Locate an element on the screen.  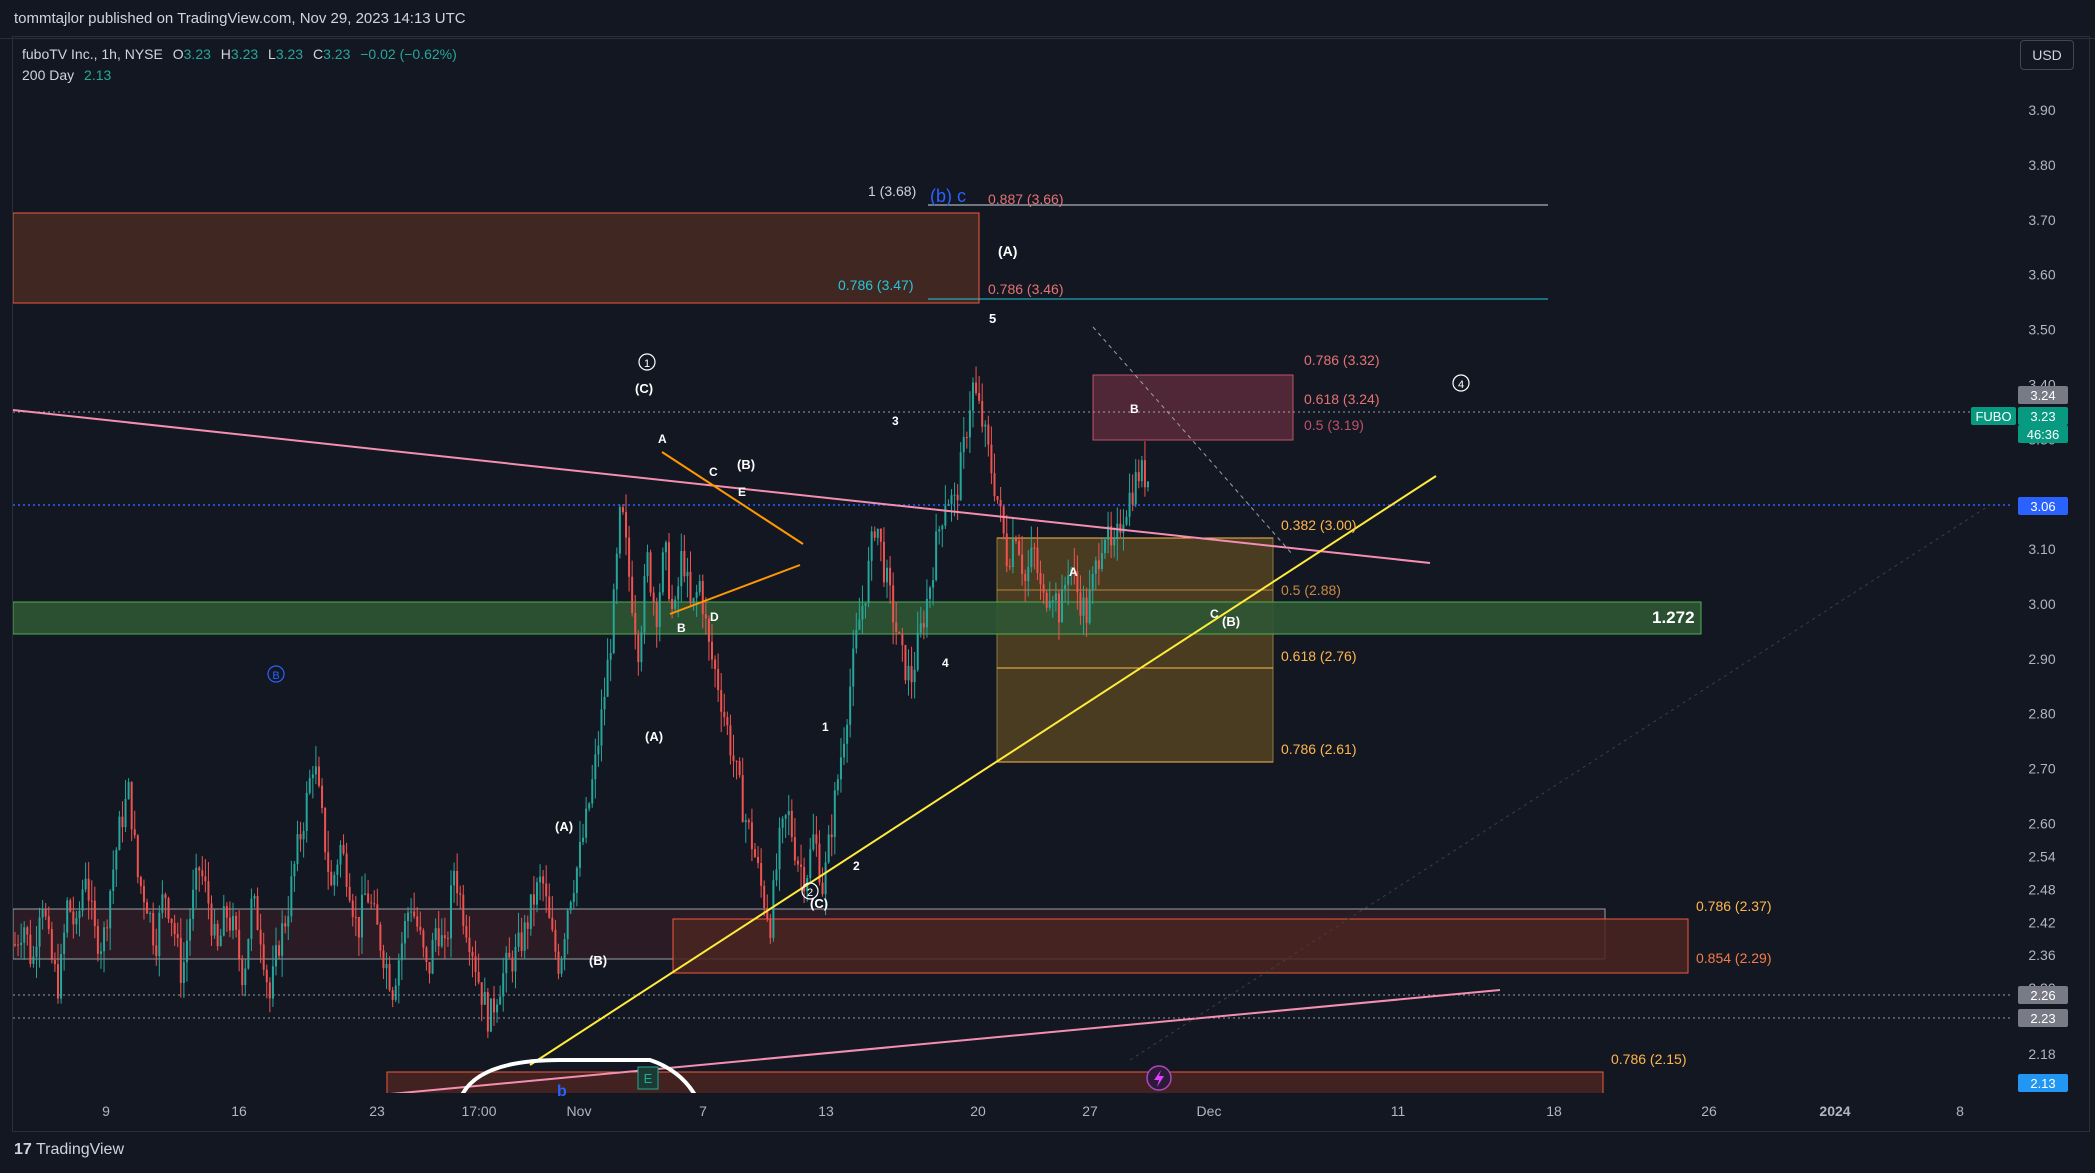
tradingview-logo: 17 TradingView is located at coordinates (69, 1150).